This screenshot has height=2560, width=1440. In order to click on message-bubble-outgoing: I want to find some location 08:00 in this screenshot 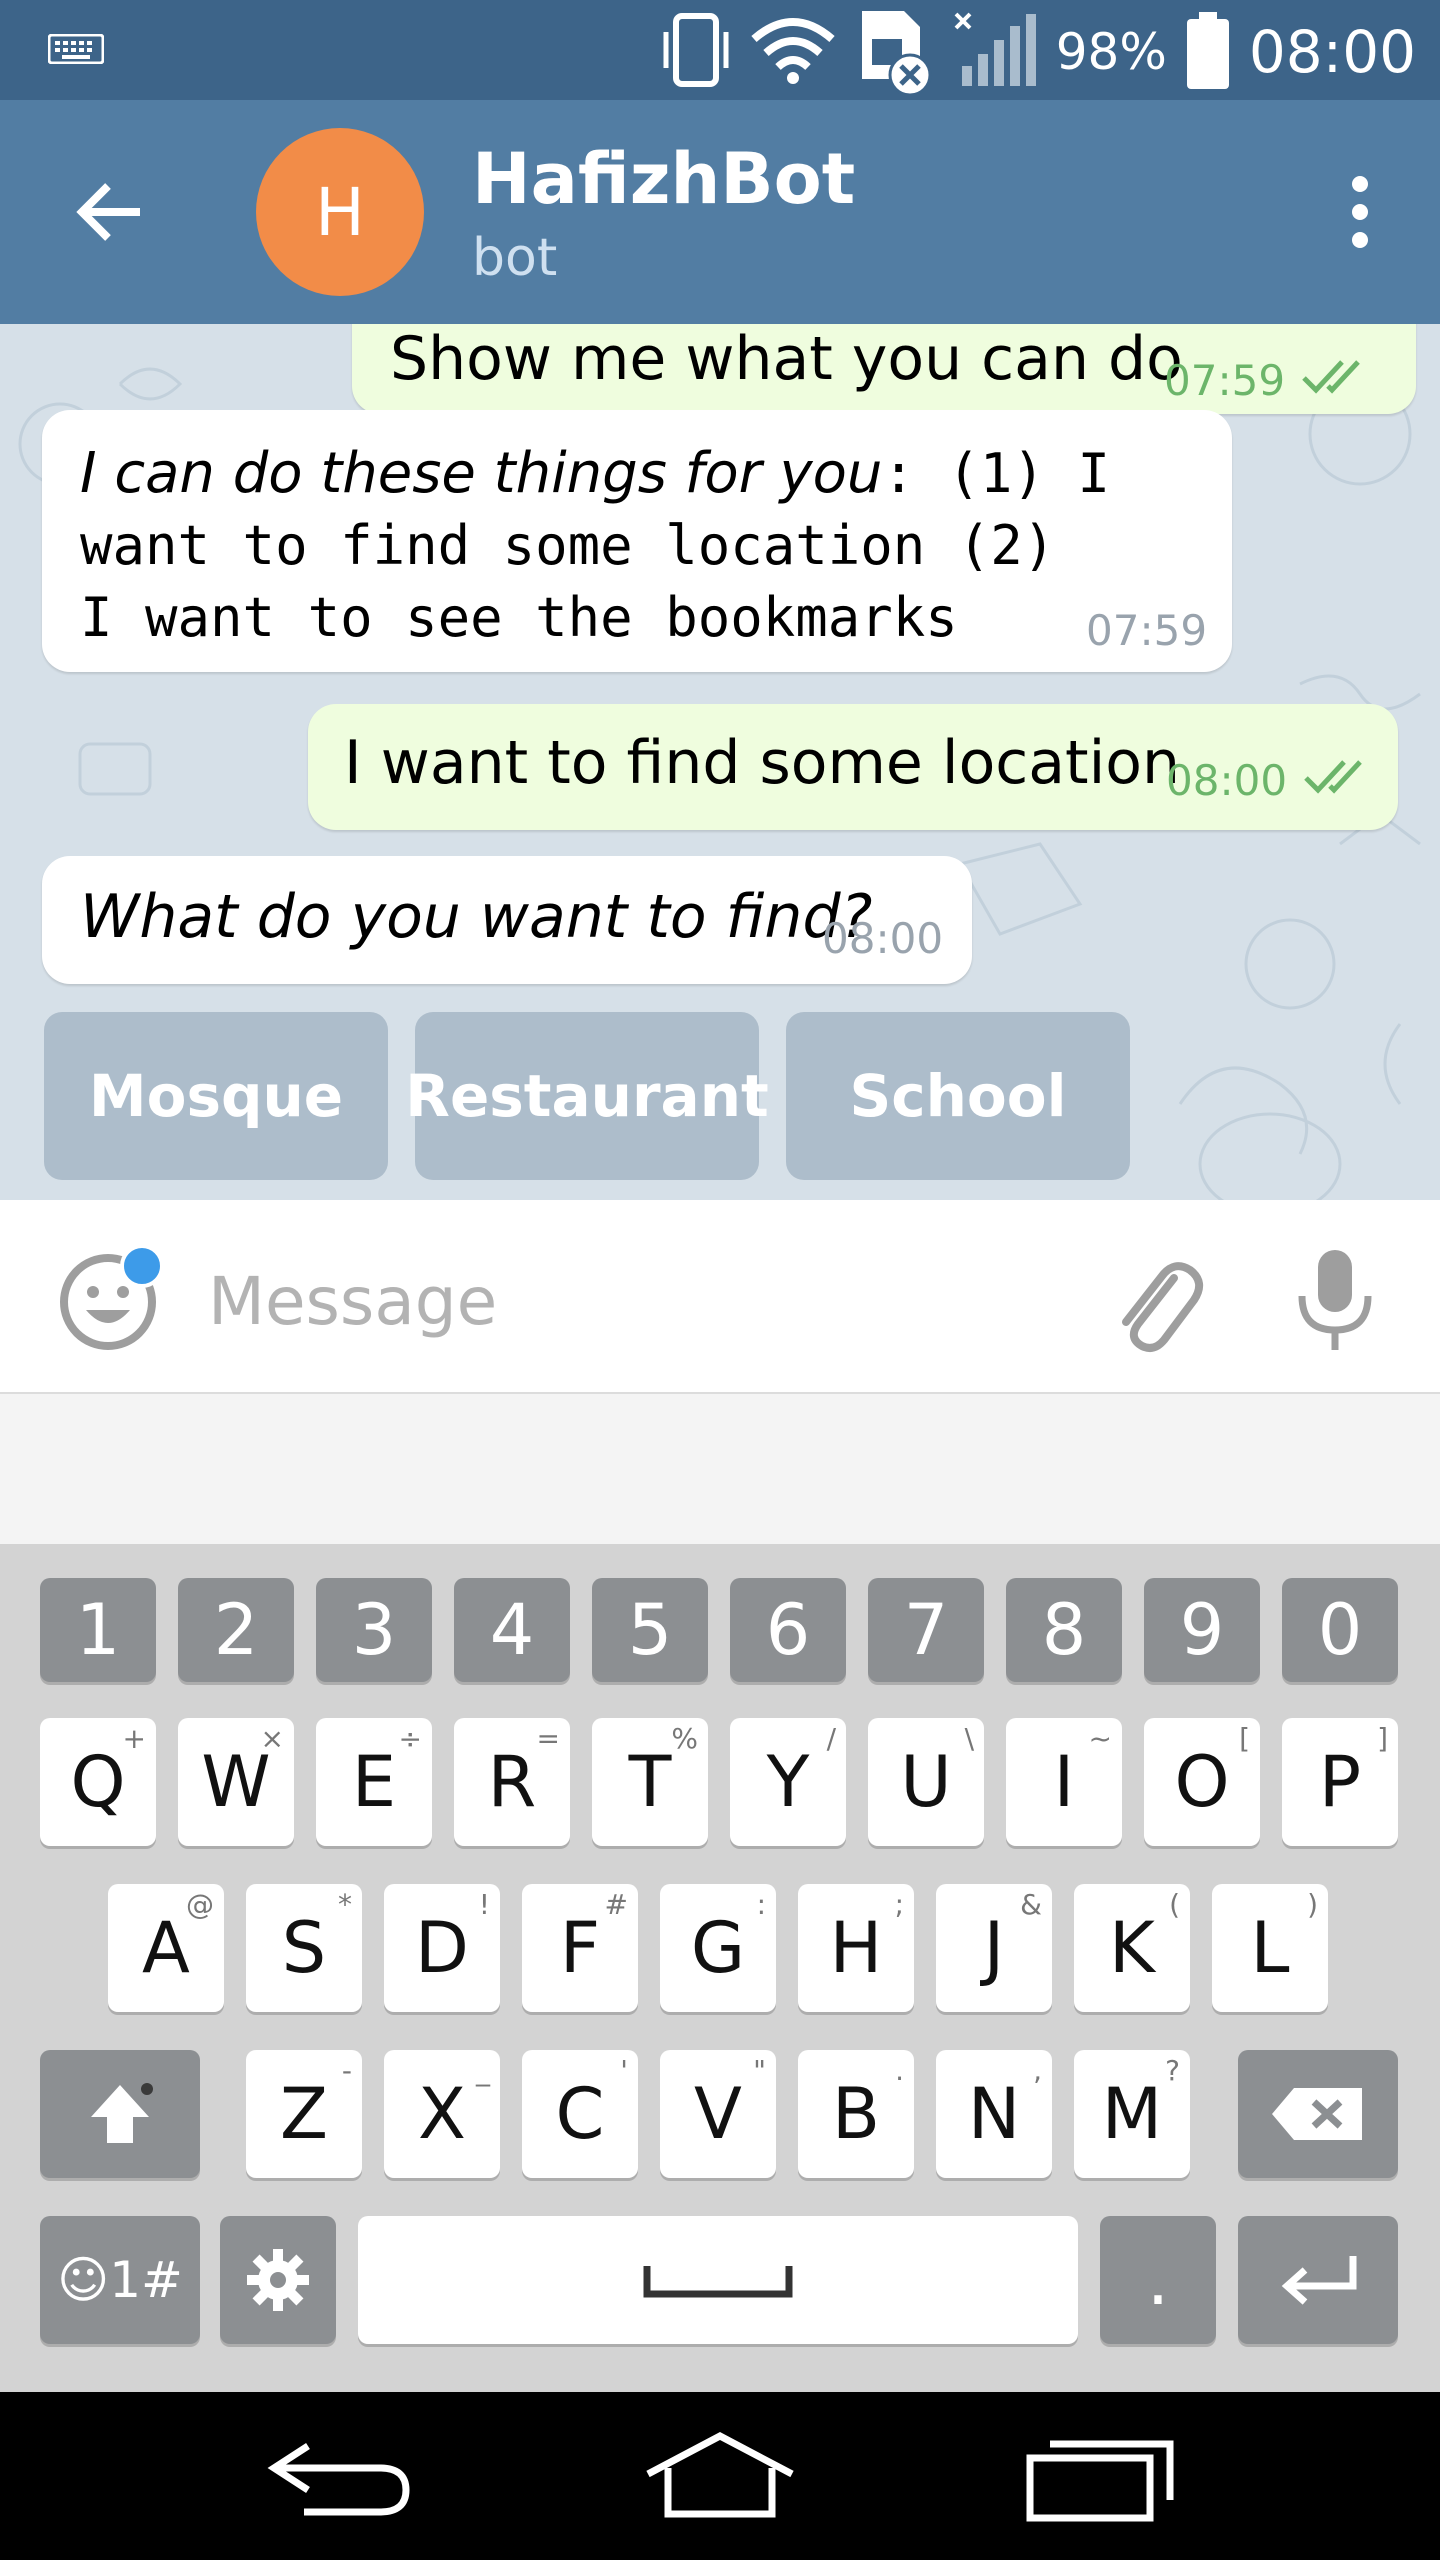, I will do `click(853, 767)`.